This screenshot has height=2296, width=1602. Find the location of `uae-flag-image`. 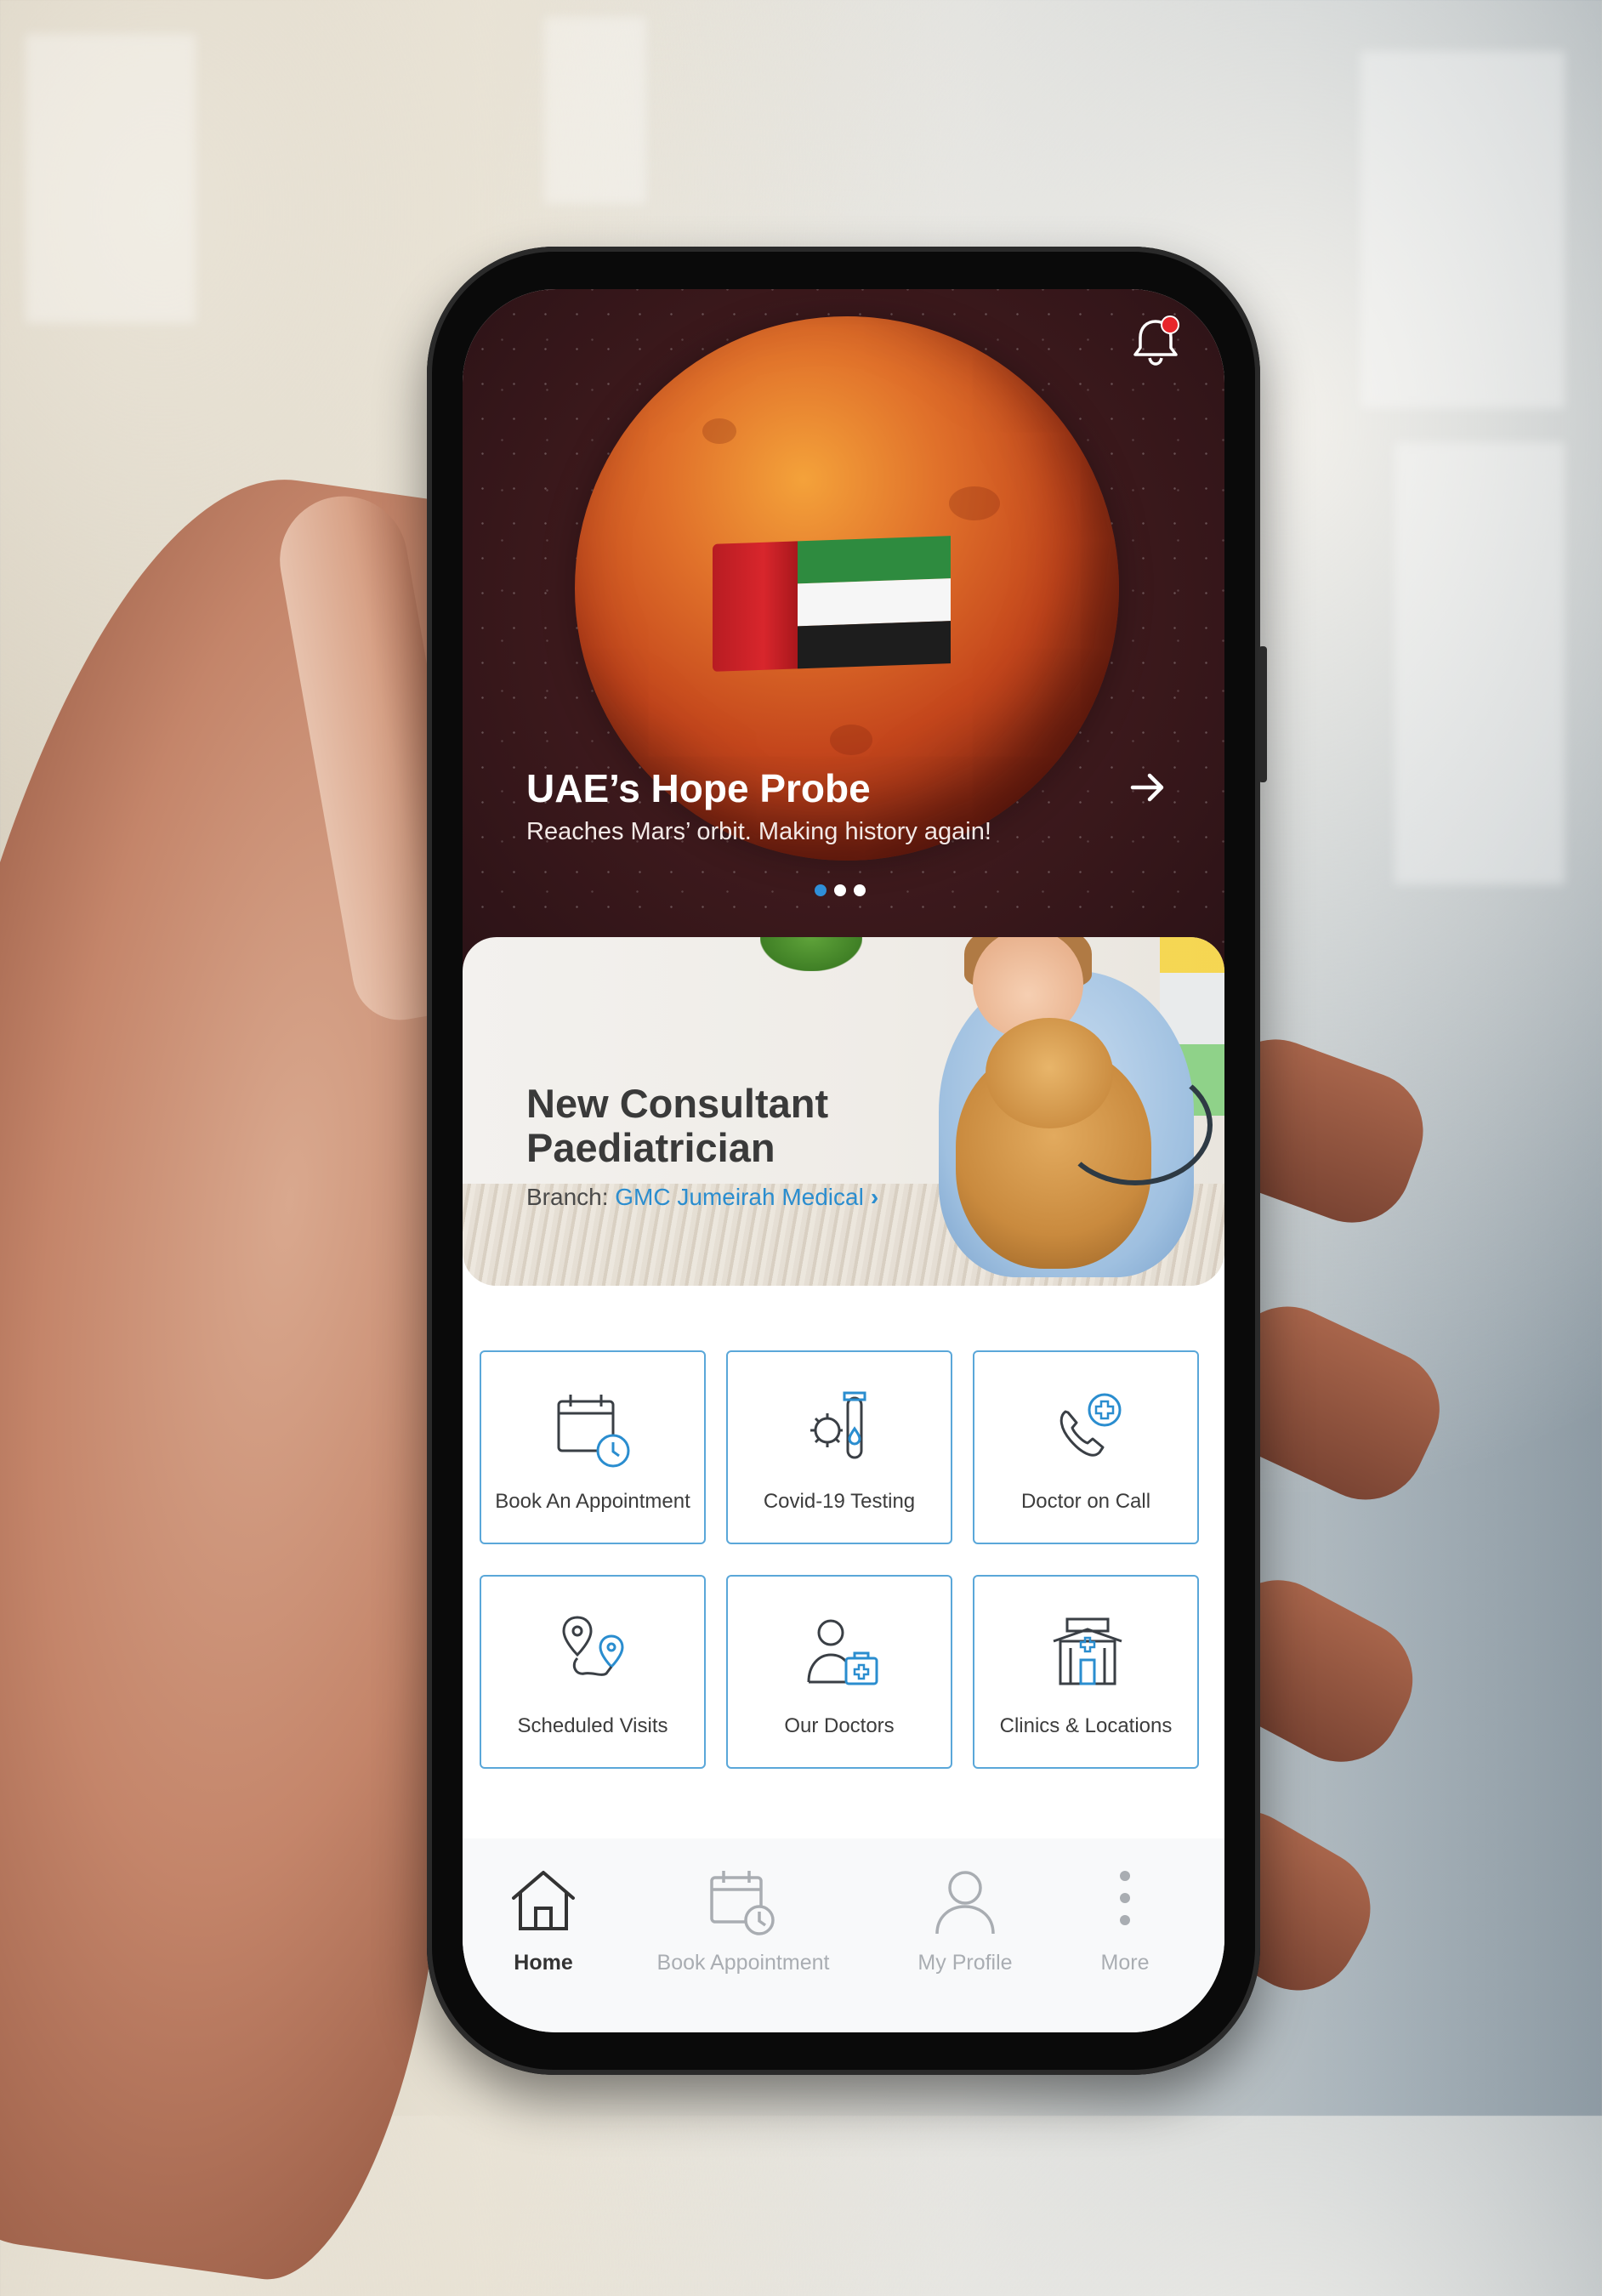

uae-flag-image is located at coordinates (832, 604).